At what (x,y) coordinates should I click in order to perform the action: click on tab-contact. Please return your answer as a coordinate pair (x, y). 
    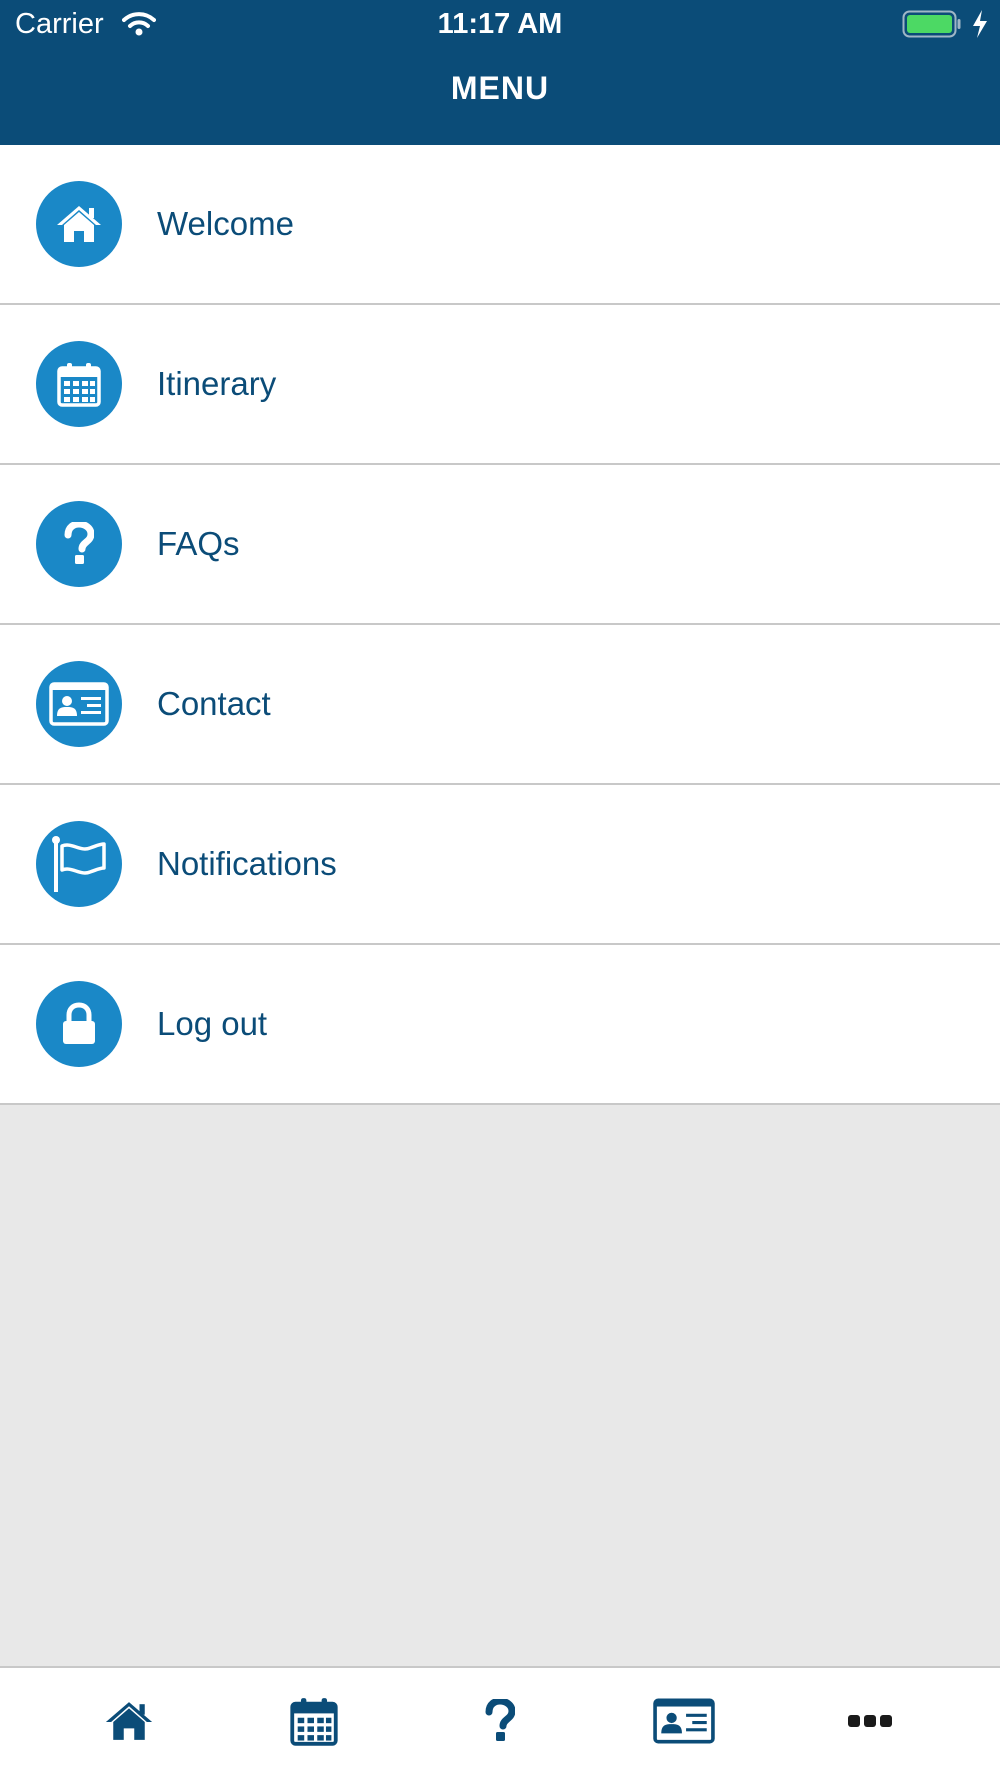
    Looking at the image, I should click on (684, 1723).